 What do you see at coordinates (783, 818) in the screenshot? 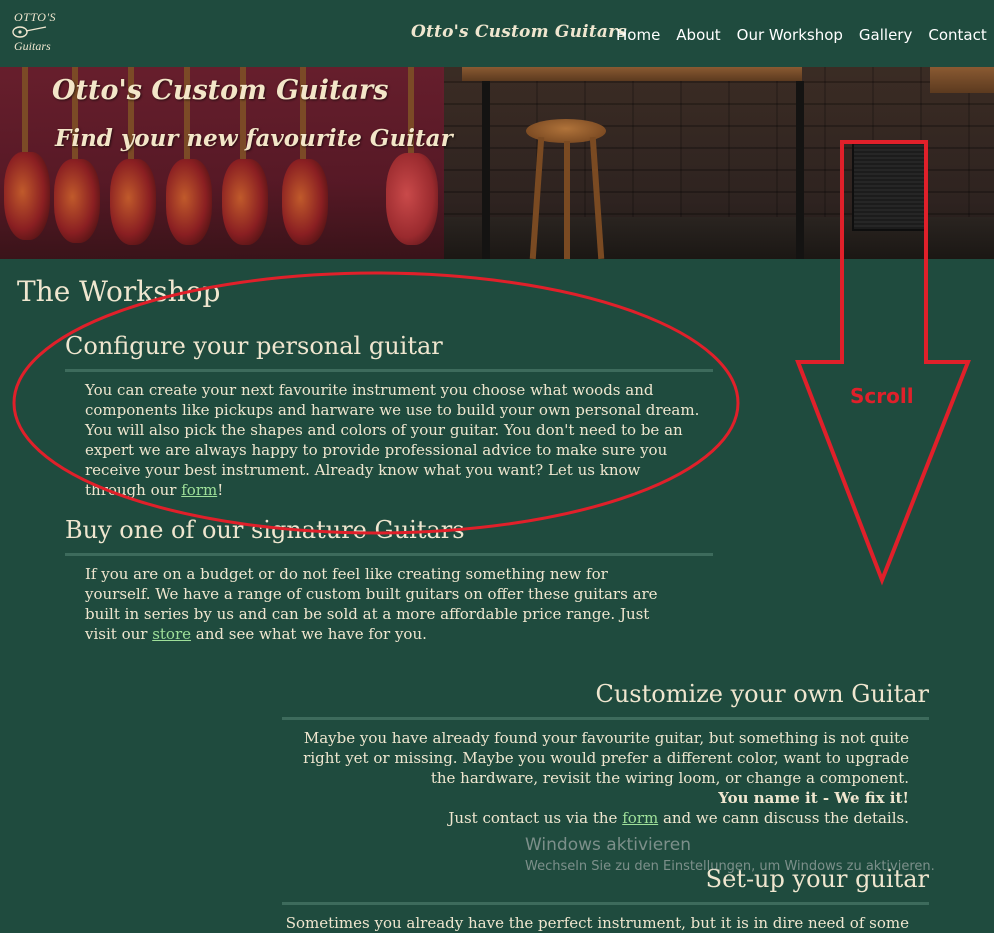
I see `section-text-part: and we cann discuss the details.` at bounding box center [783, 818].